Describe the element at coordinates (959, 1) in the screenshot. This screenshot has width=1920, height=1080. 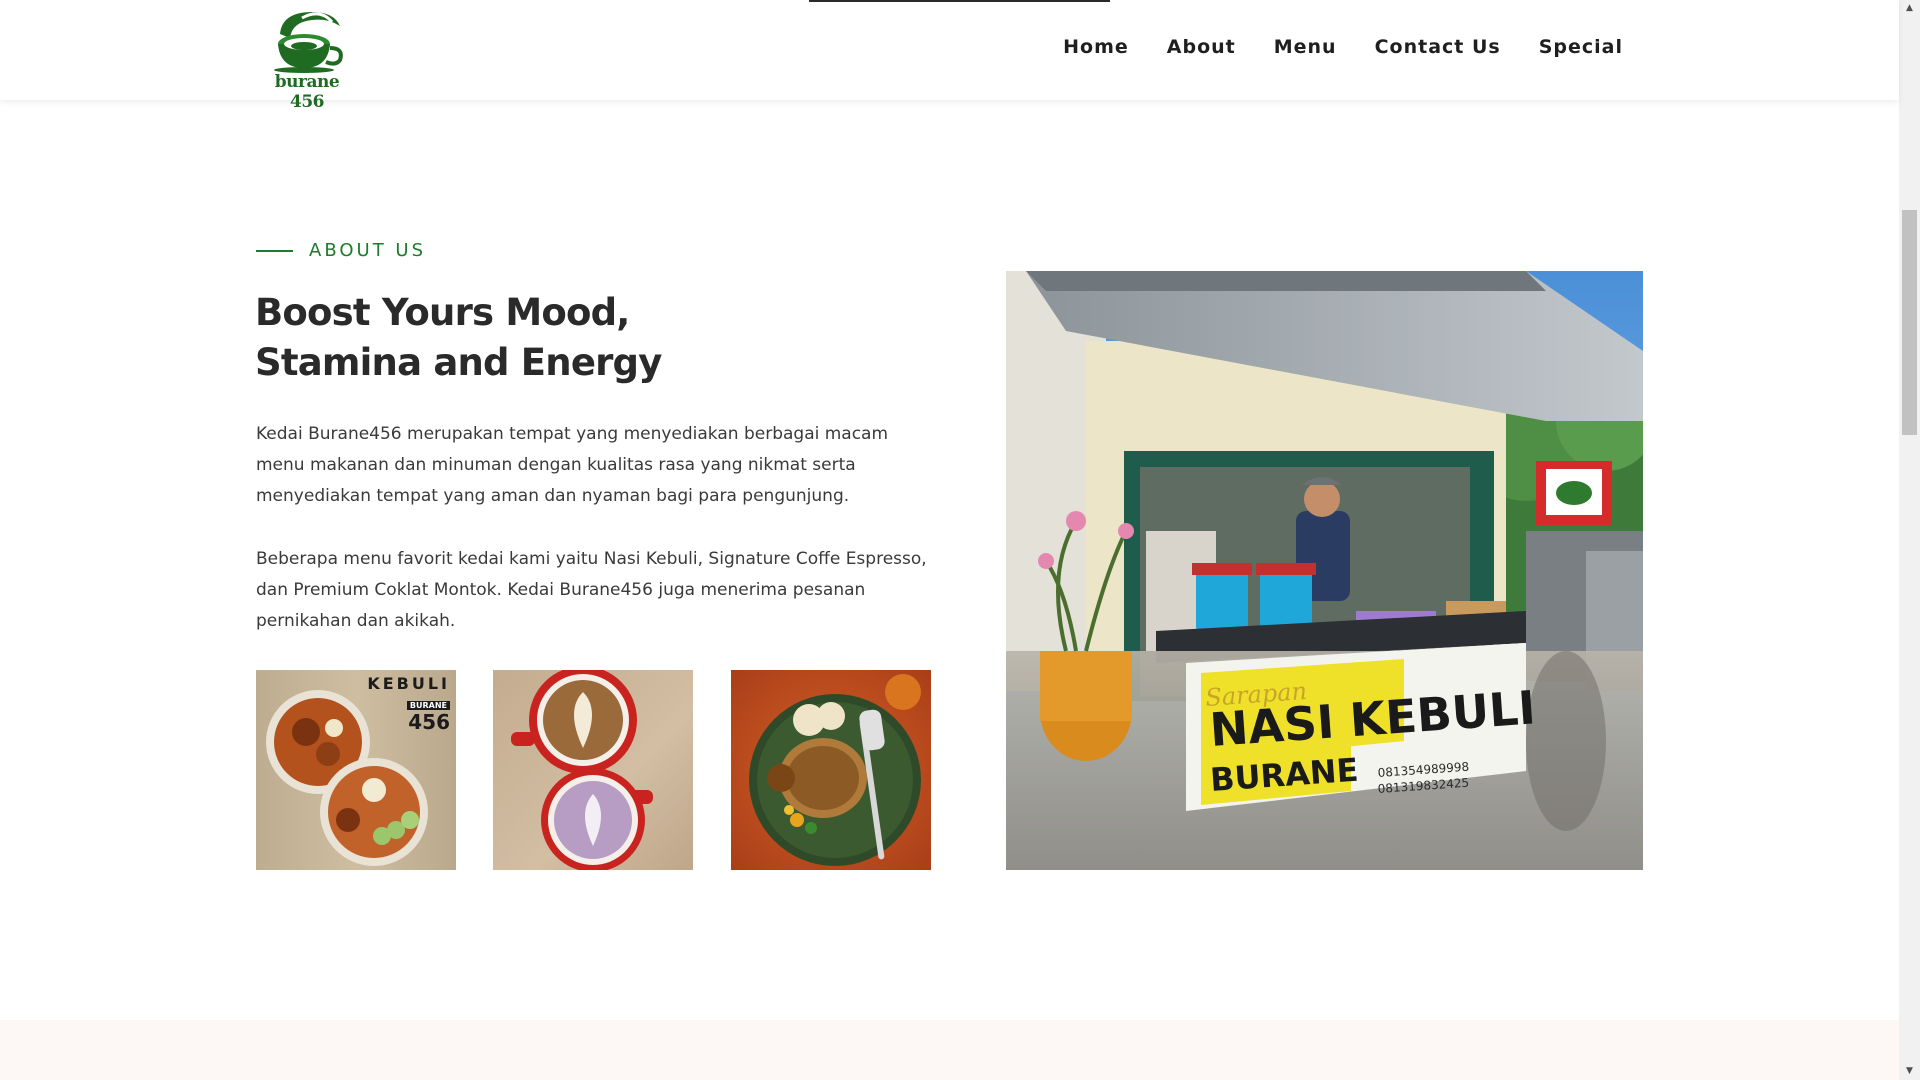
I see `top-indicator-bar` at that location.